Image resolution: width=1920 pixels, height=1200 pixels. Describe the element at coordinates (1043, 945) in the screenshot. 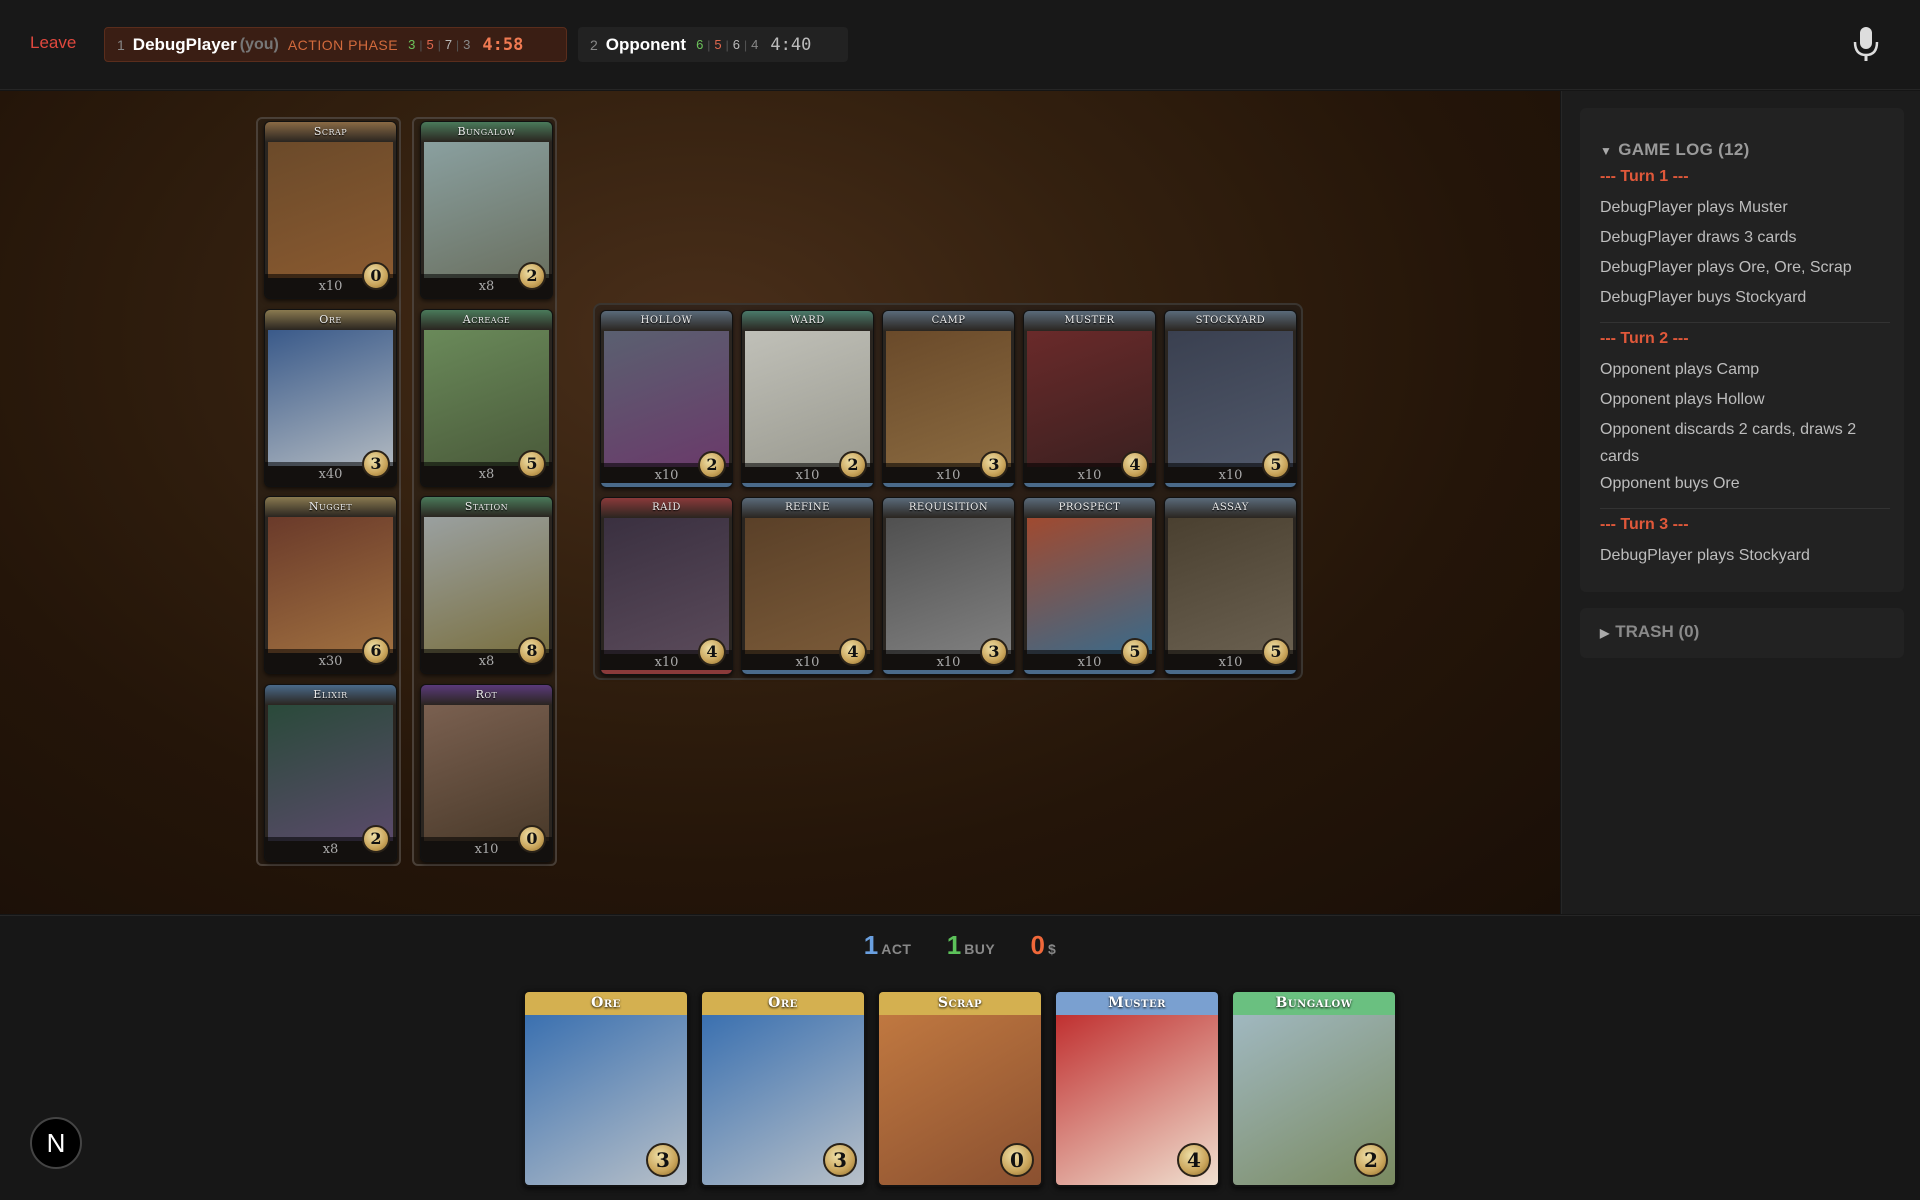

I see `money-stat: 0 $` at that location.